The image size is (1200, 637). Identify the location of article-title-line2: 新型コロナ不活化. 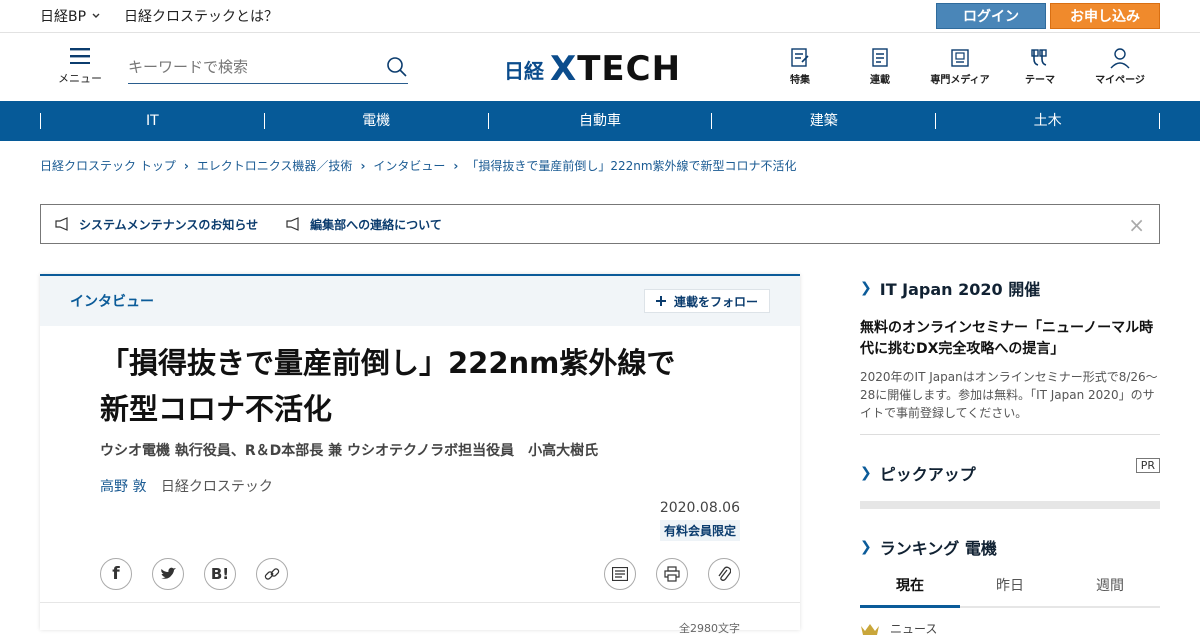
(216, 409).